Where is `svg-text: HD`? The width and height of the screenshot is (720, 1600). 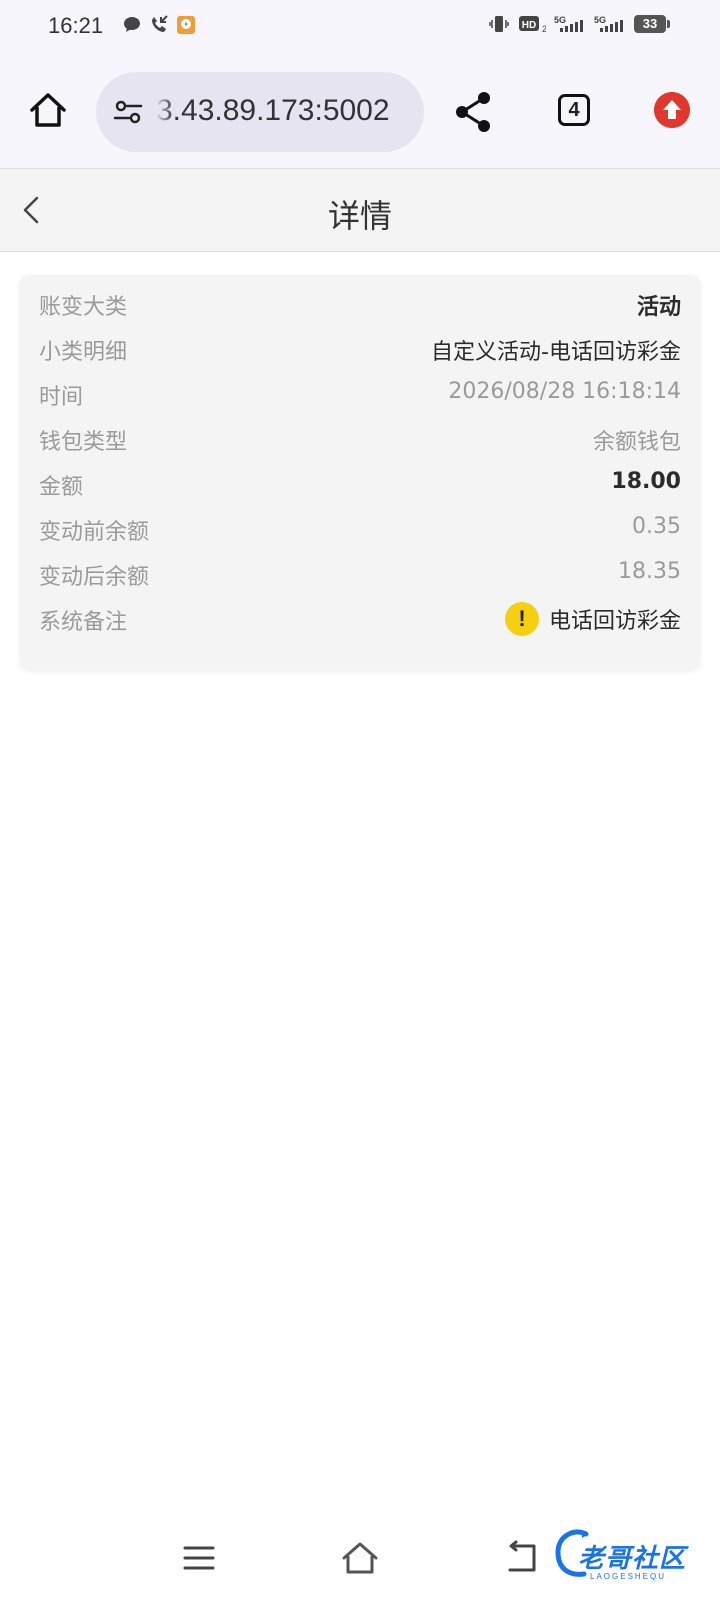 svg-text: HD is located at coordinates (529, 25).